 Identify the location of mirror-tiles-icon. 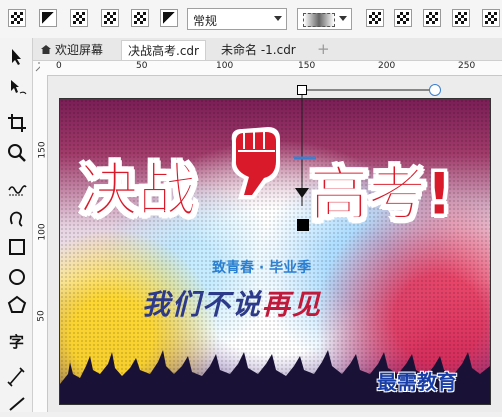
(375, 18).